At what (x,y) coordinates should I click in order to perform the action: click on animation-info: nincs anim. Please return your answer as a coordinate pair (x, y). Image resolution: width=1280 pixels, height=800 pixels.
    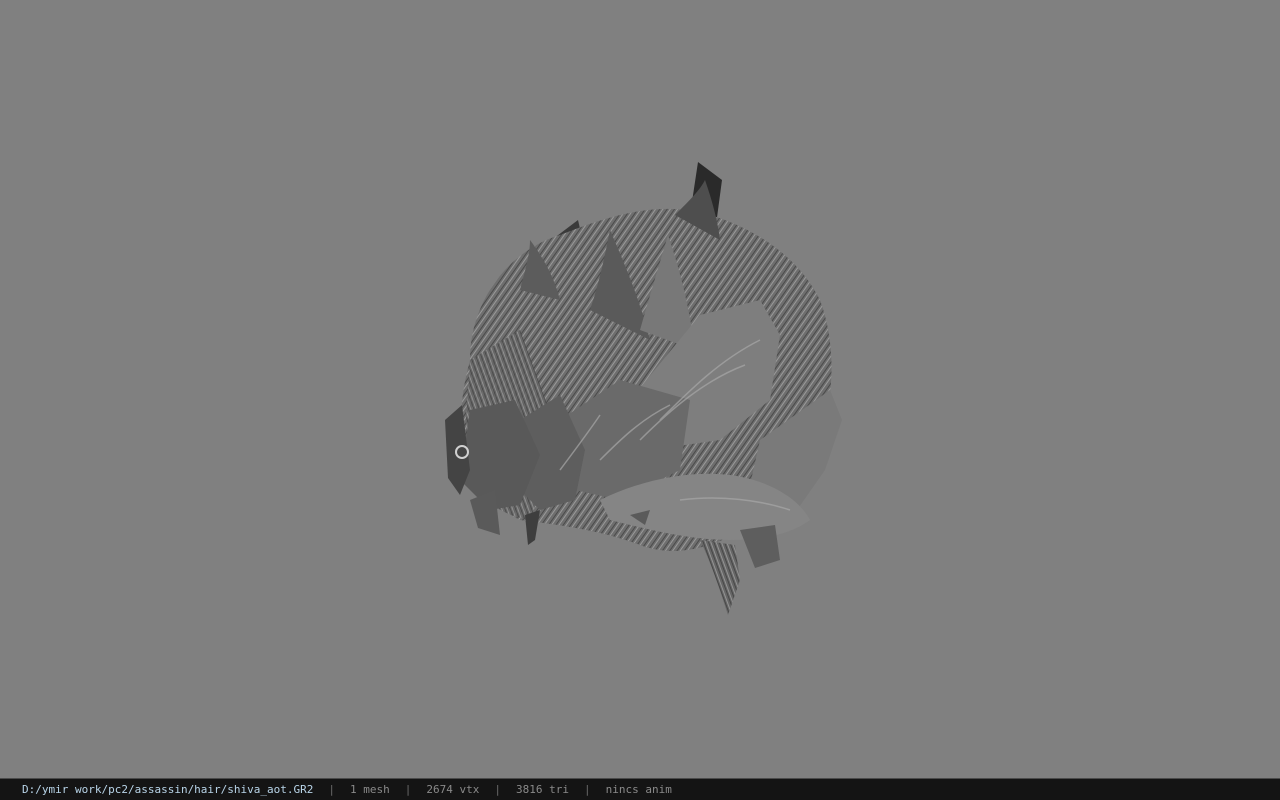
    Looking at the image, I should click on (638, 789).